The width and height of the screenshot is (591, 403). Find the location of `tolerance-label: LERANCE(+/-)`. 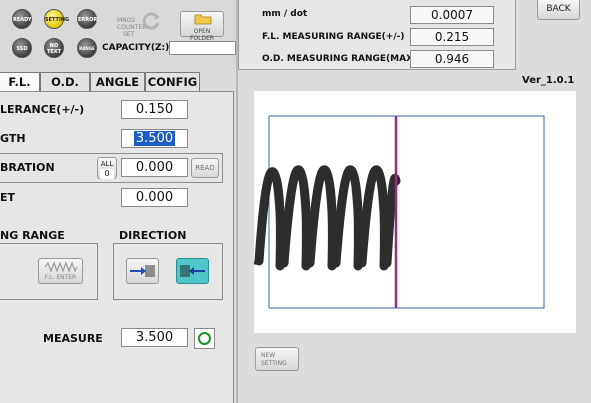

tolerance-label: LERANCE(+/-) is located at coordinates (42, 109).